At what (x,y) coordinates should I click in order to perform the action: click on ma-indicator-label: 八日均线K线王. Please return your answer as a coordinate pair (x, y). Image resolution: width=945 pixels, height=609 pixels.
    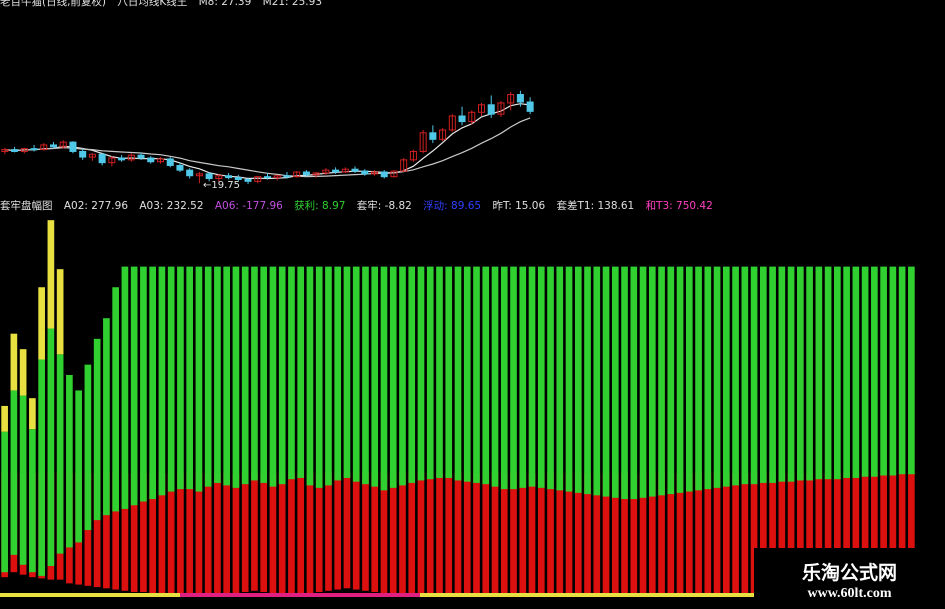
    Looking at the image, I should click on (152, 4).